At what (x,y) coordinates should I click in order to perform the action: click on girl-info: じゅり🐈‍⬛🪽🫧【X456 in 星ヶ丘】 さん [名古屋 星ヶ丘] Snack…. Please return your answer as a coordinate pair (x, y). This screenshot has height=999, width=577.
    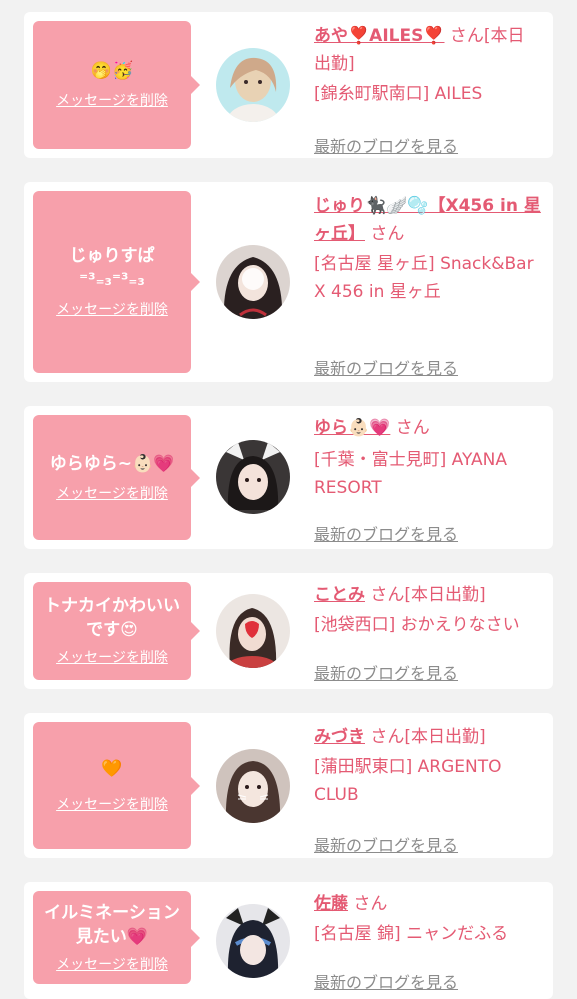
    Looking at the image, I should click on (427, 285).